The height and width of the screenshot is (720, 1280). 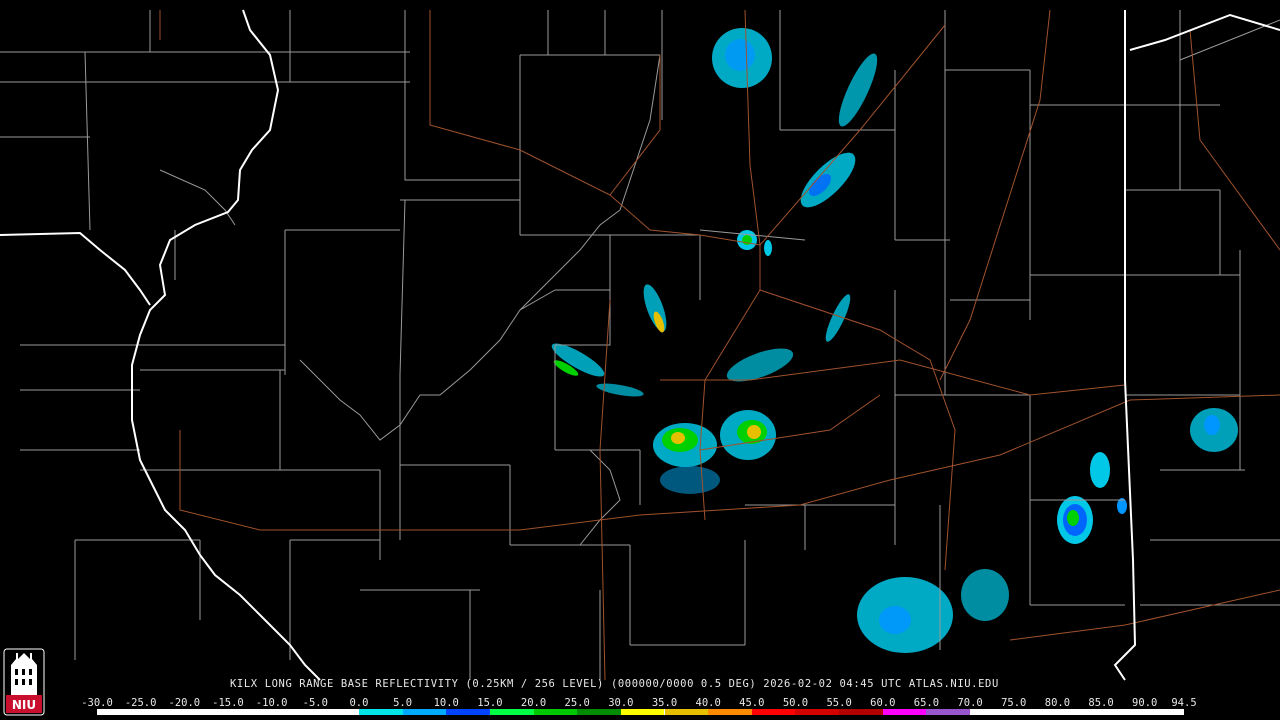 I want to click on echo-southeast-peak, so click(x=754, y=432).